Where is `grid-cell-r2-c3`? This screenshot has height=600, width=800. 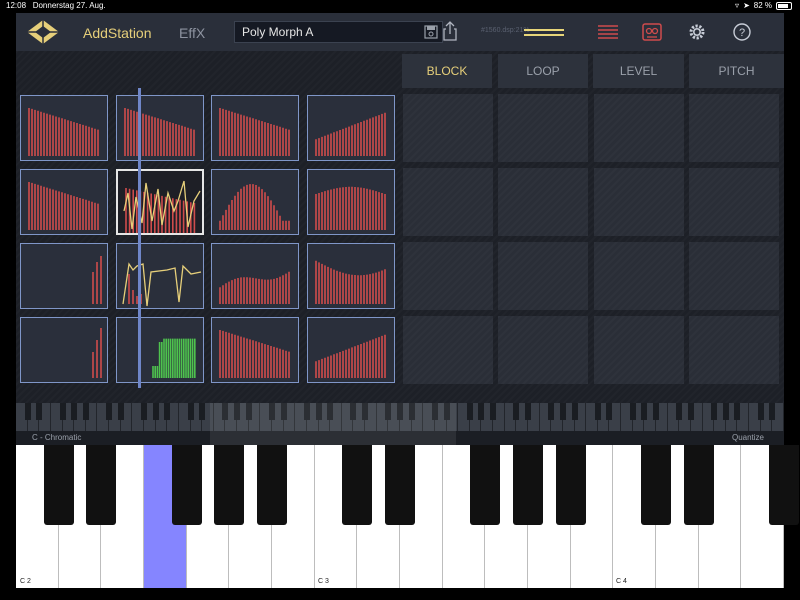
grid-cell-r2-c3 is located at coordinates (639, 202).